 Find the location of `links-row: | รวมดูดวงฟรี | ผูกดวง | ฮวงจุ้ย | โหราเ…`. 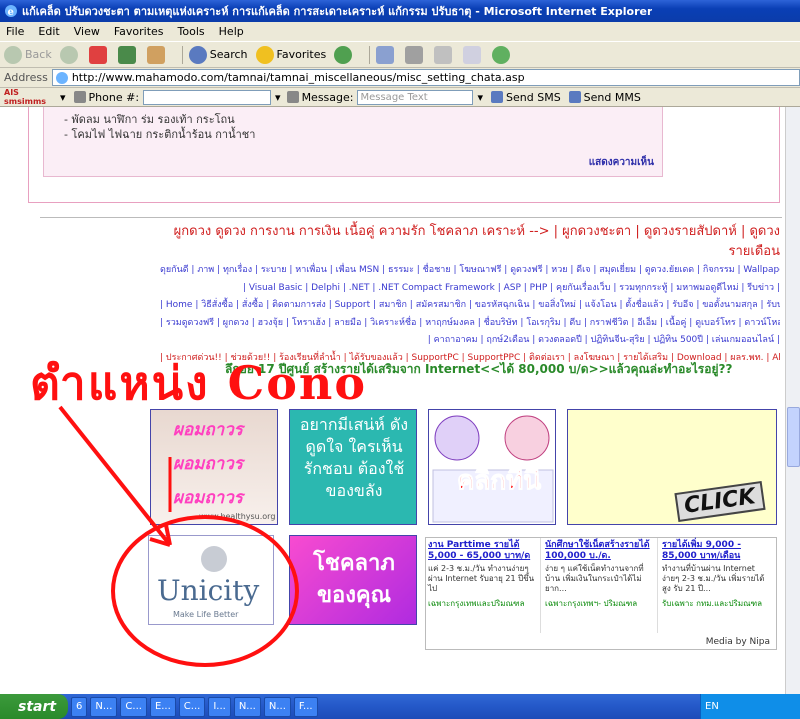

links-row: | รวมดูดวงฟรี | ผูกดวง | ฮวงจุ้ย | โหราเ… is located at coordinates (470, 324).